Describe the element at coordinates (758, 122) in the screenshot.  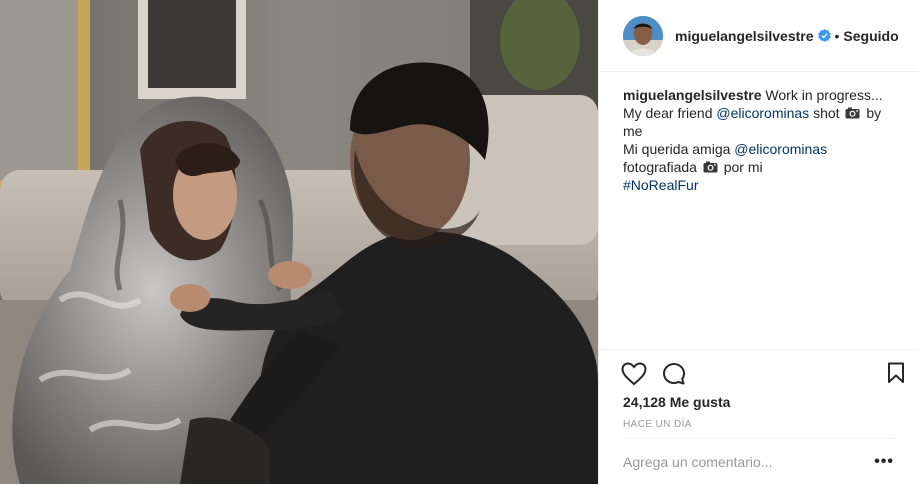
I see `caption-line-2: My dear friend @elicorominas shot by me` at that location.